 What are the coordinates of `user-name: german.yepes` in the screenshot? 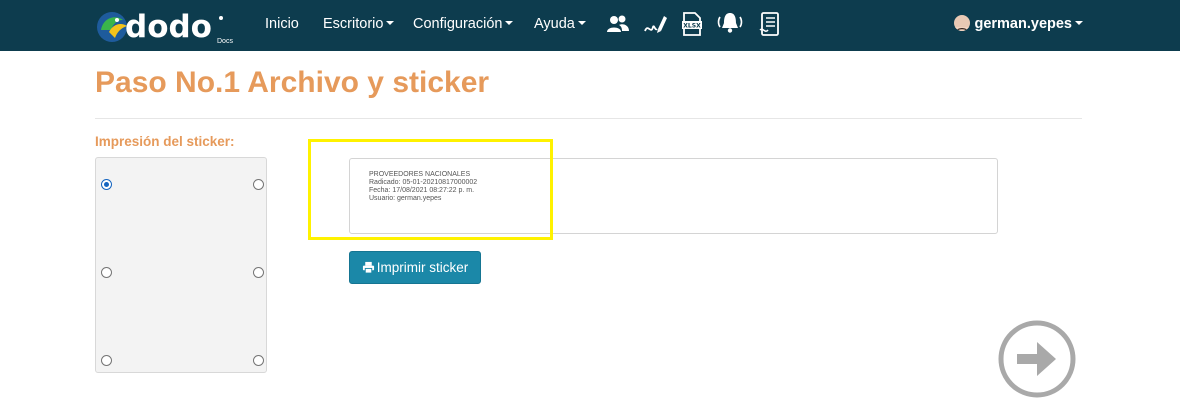 It's located at (1023, 24).